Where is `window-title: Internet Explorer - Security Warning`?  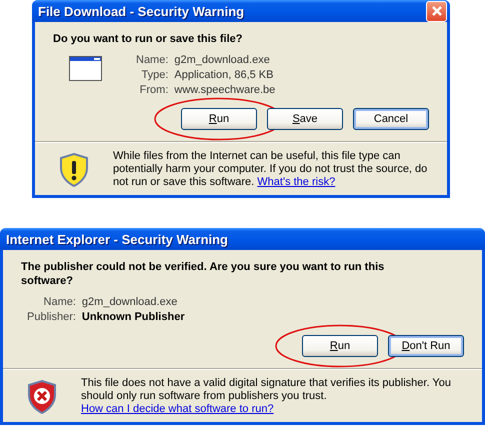
window-title: Internet Explorer - Security Warning is located at coordinates (117, 239).